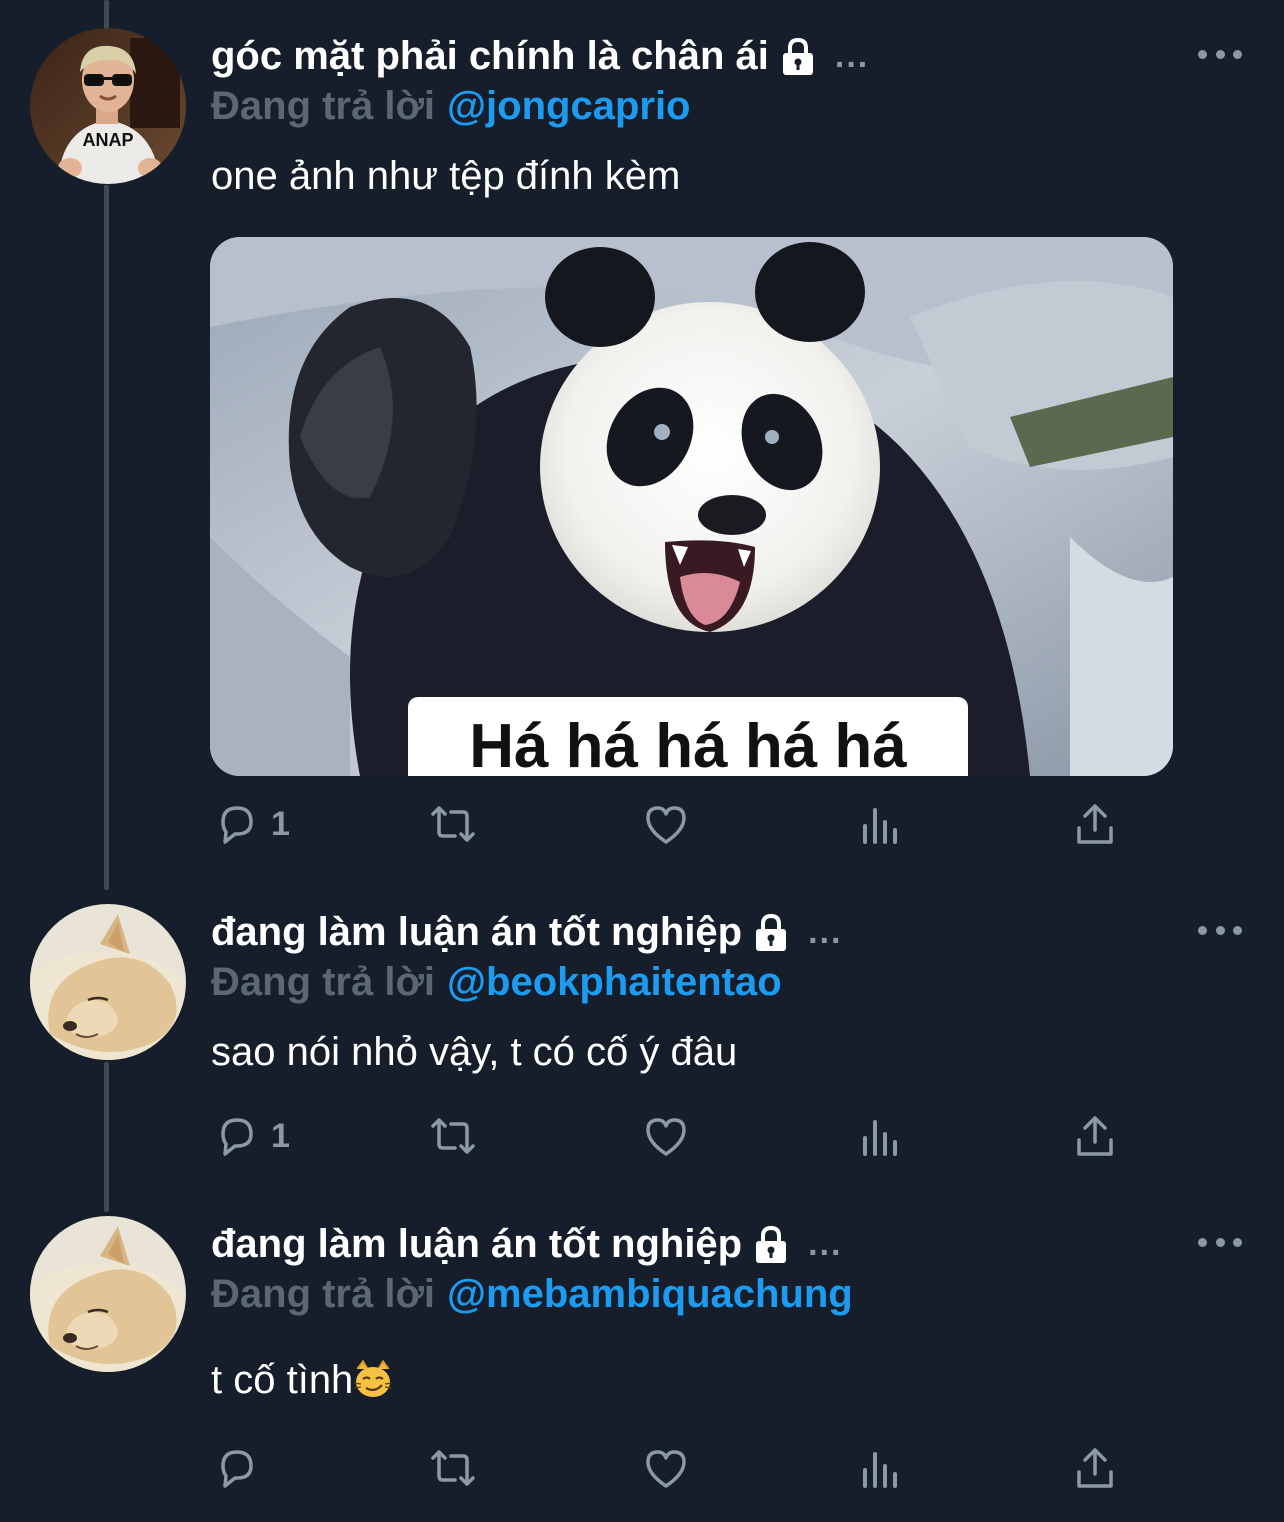  Describe the element at coordinates (490, 56) in the screenshot. I see `display-name: góc mặt phải chính là chân ái` at that location.